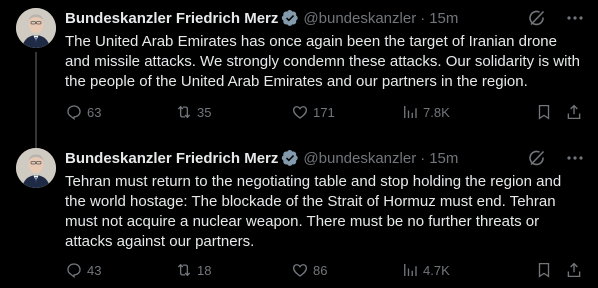 The width and height of the screenshot is (598, 288). I want to click on views-button: 7.8K, so click(425, 112).